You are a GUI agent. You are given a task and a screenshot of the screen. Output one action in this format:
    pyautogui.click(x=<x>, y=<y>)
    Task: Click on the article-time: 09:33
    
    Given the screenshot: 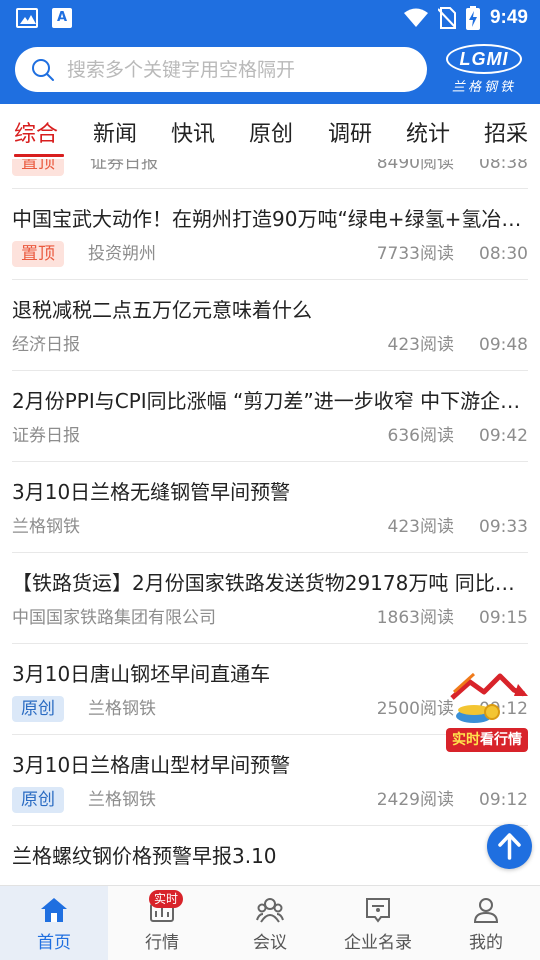 What is the action you would take?
    pyautogui.click(x=503, y=527)
    